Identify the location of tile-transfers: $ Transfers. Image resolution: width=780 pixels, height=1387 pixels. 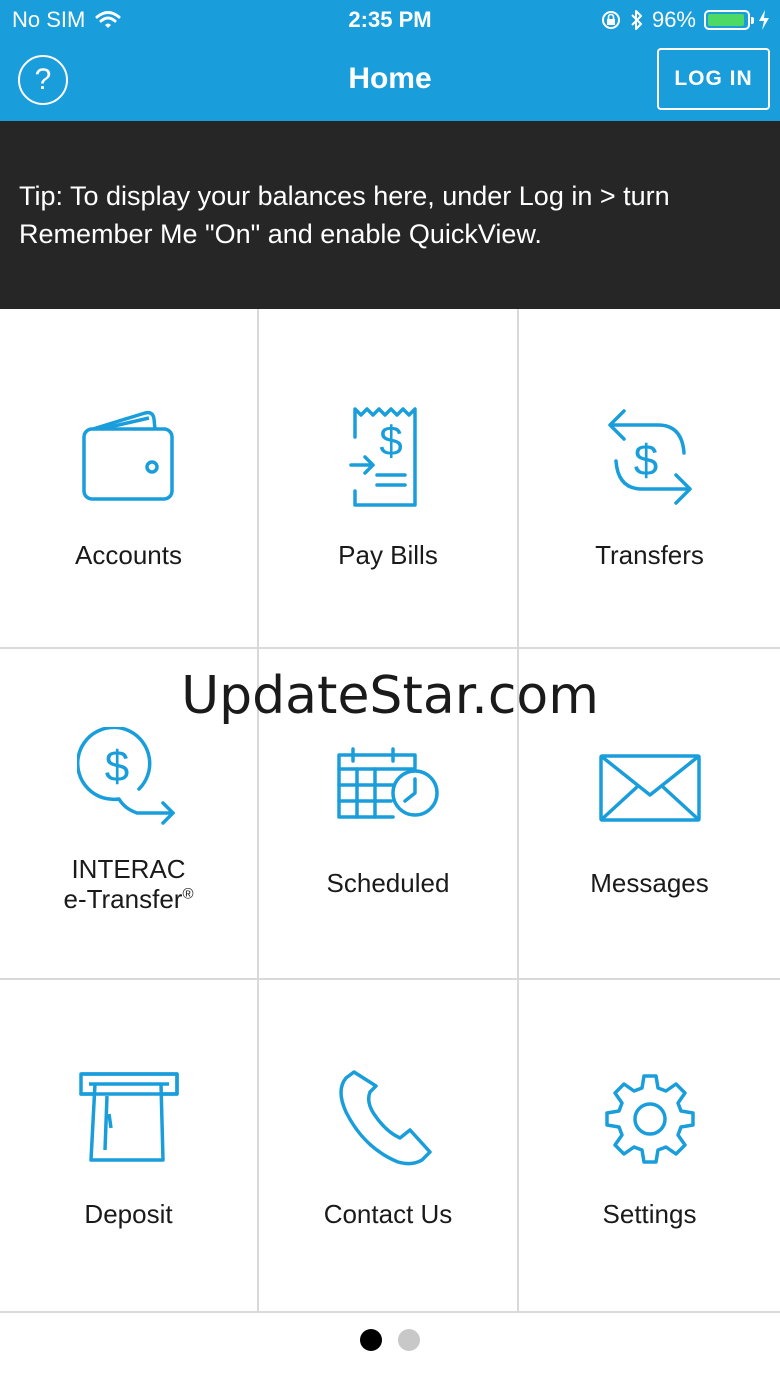
(649, 479).